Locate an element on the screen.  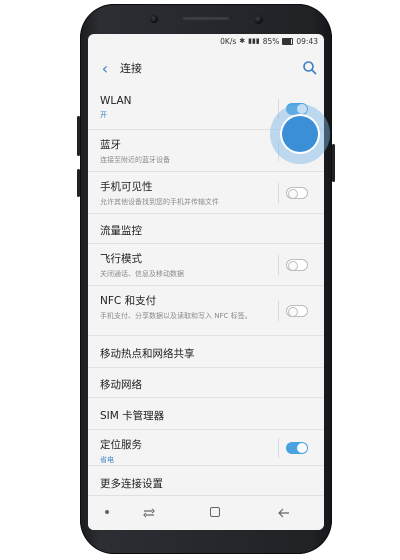
battery-icon is located at coordinates (288, 41).